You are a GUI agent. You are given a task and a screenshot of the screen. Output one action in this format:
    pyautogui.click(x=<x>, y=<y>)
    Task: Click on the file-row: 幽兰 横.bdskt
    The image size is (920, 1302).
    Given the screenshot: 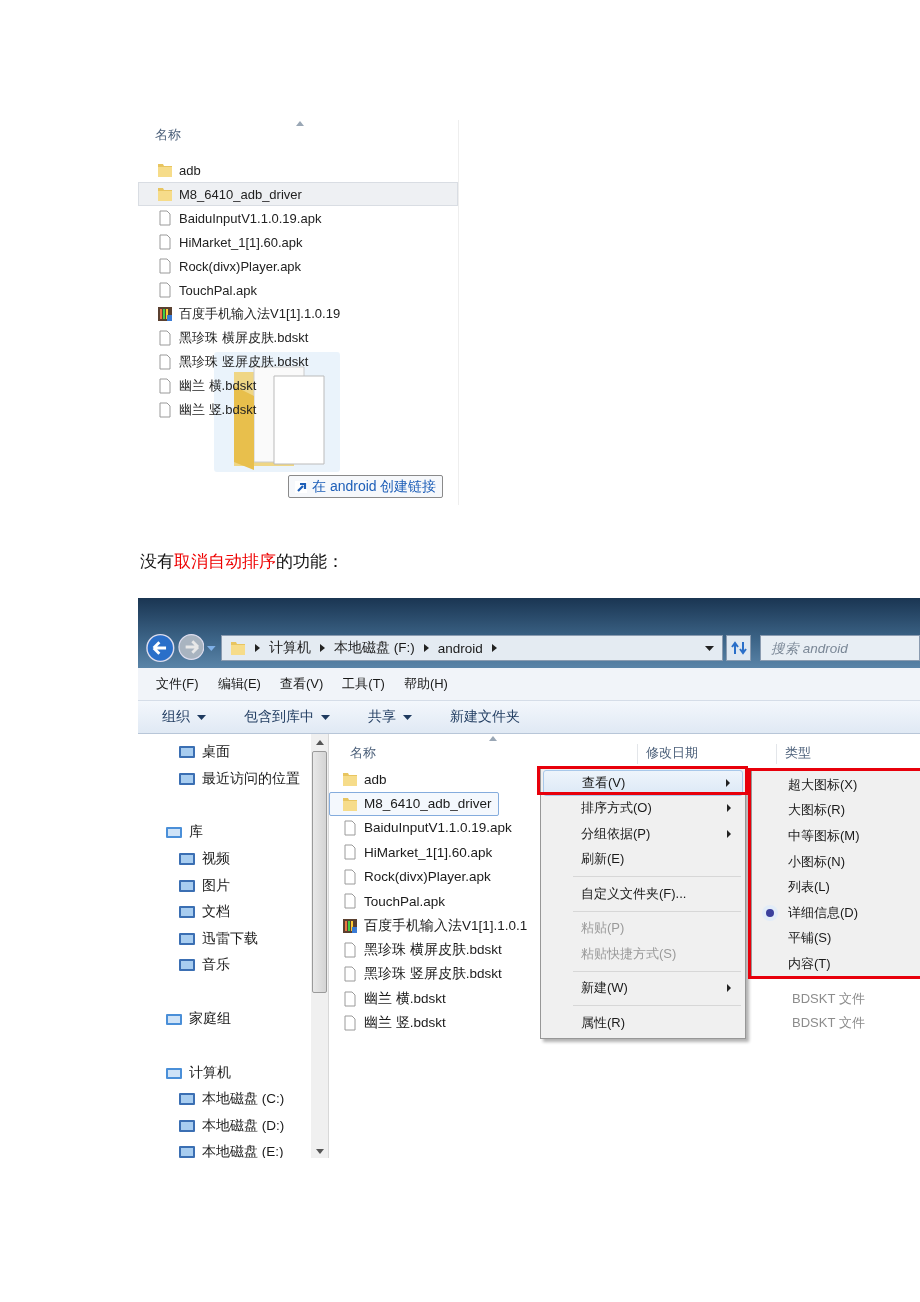 What is the action you would take?
    pyautogui.click(x=391, y=998)
    